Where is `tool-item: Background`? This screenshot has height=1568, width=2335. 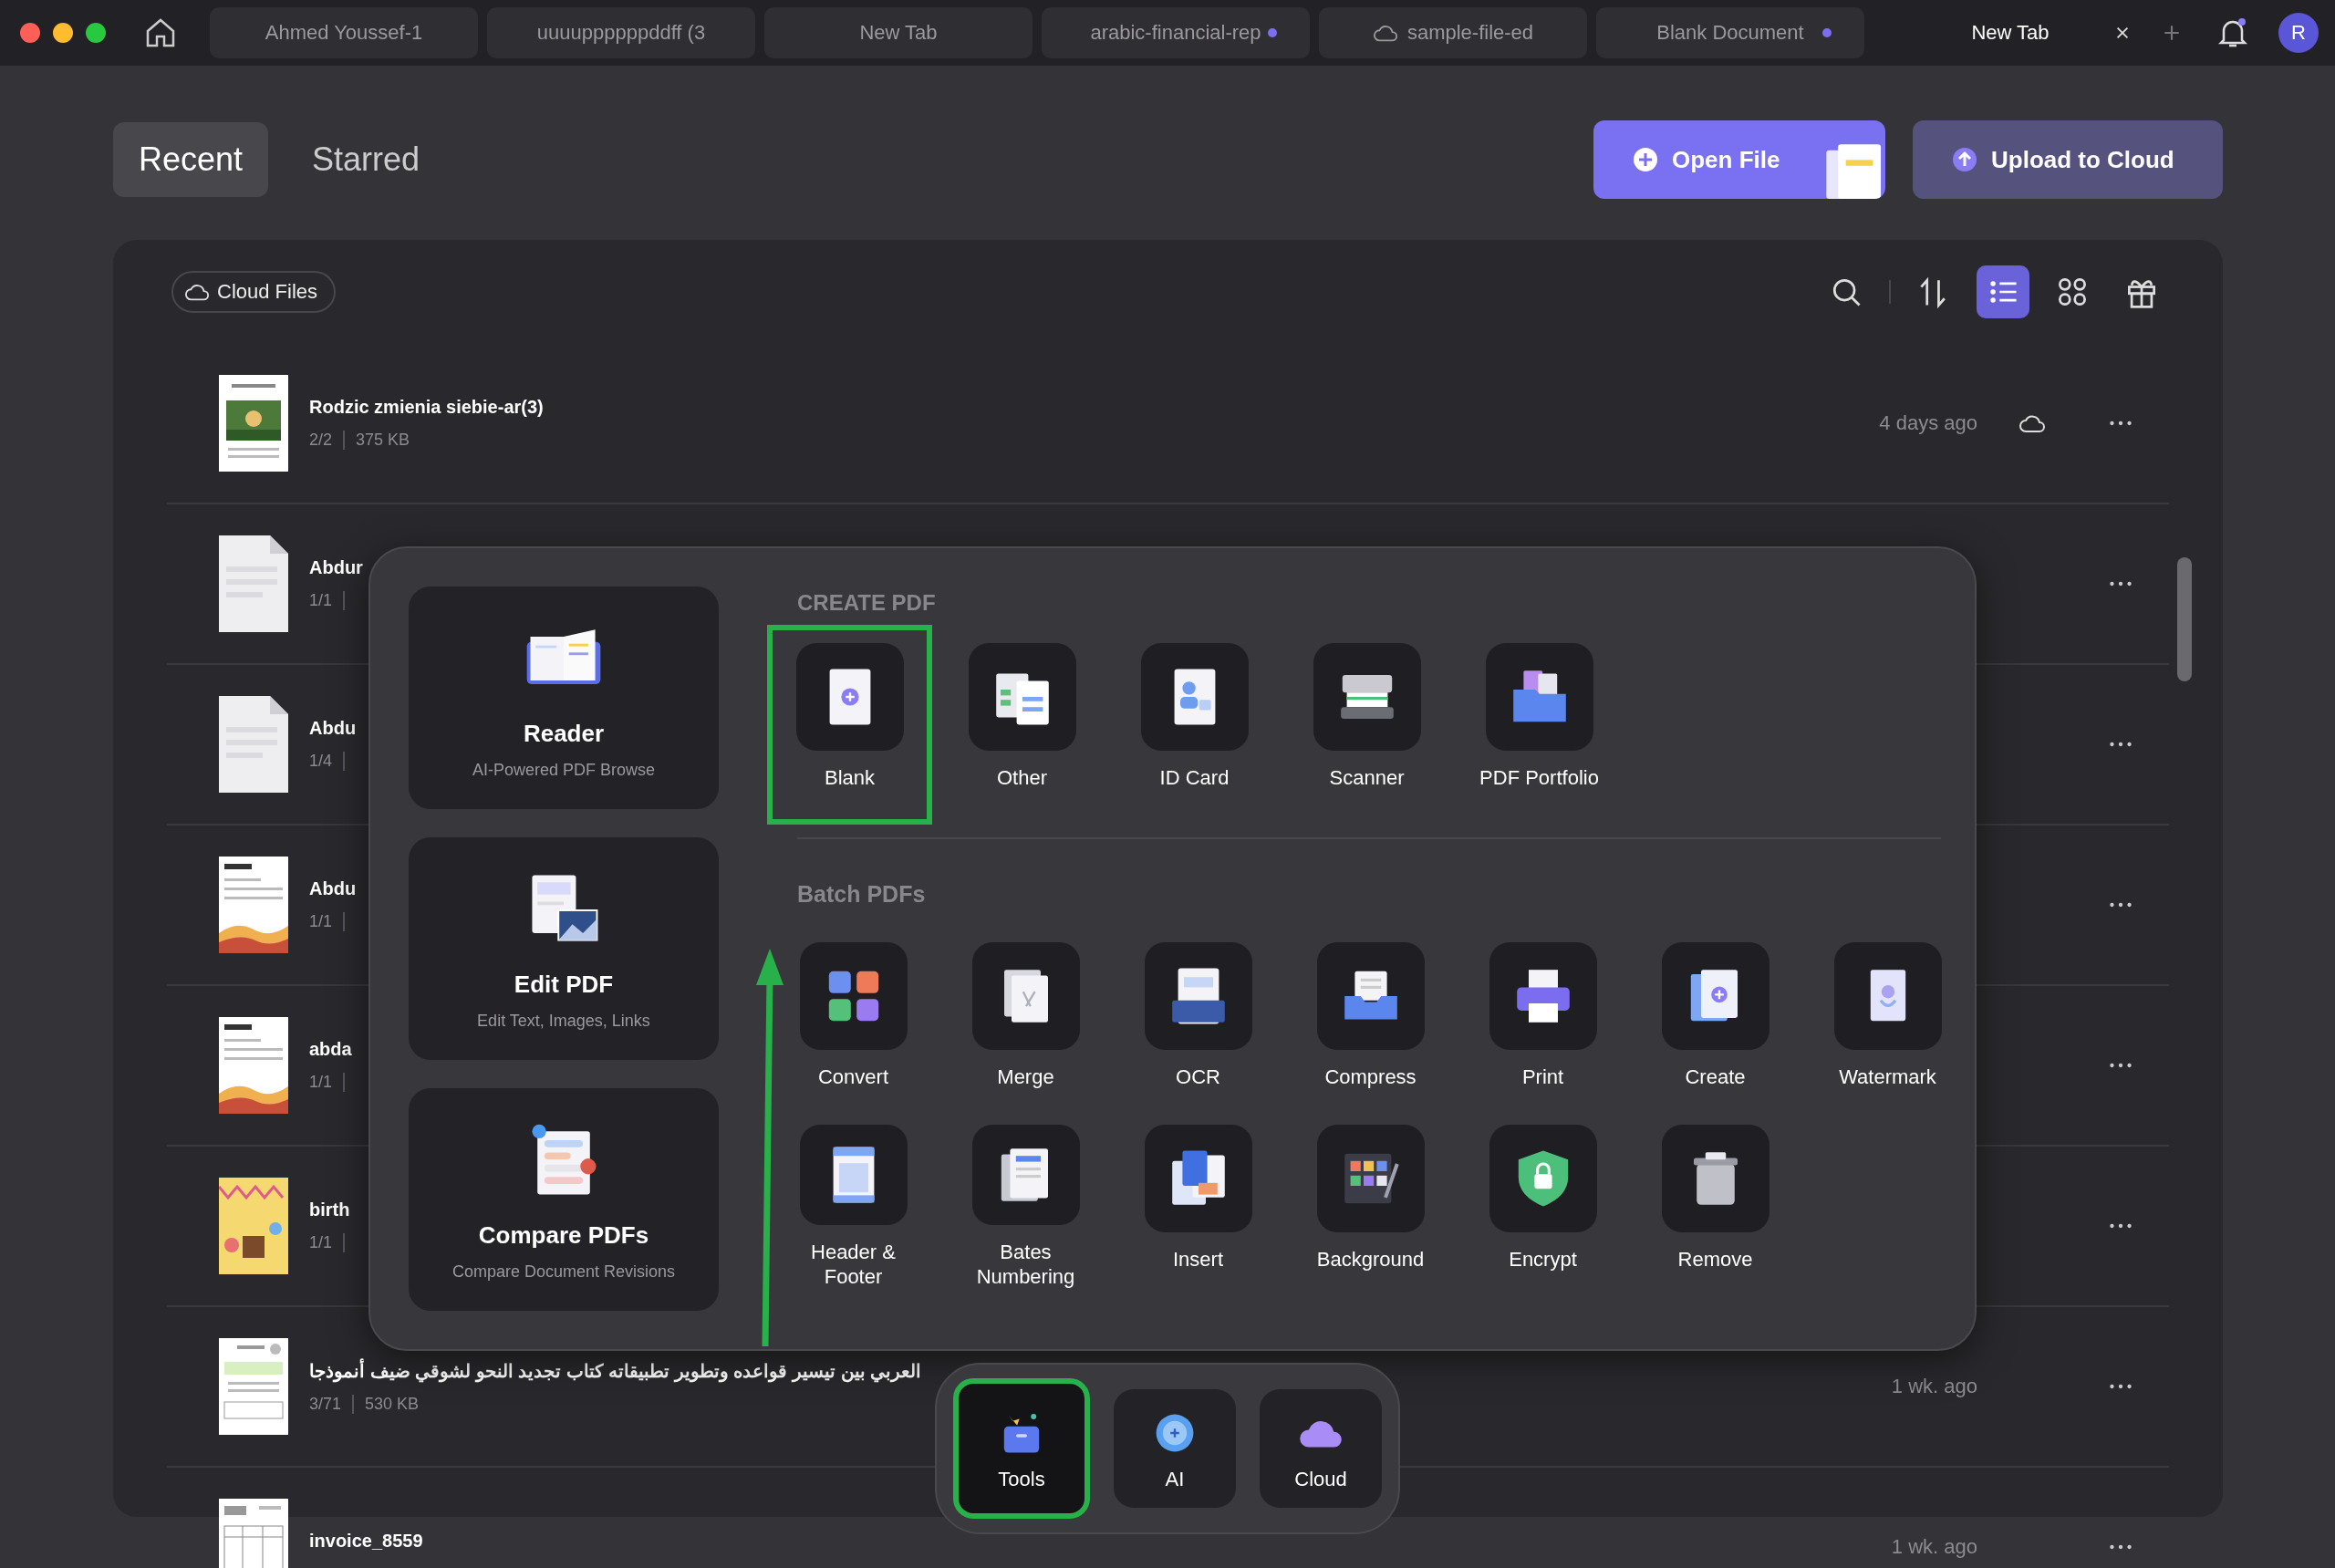
tool-item: Background is located at coordinates (1370, 1212).